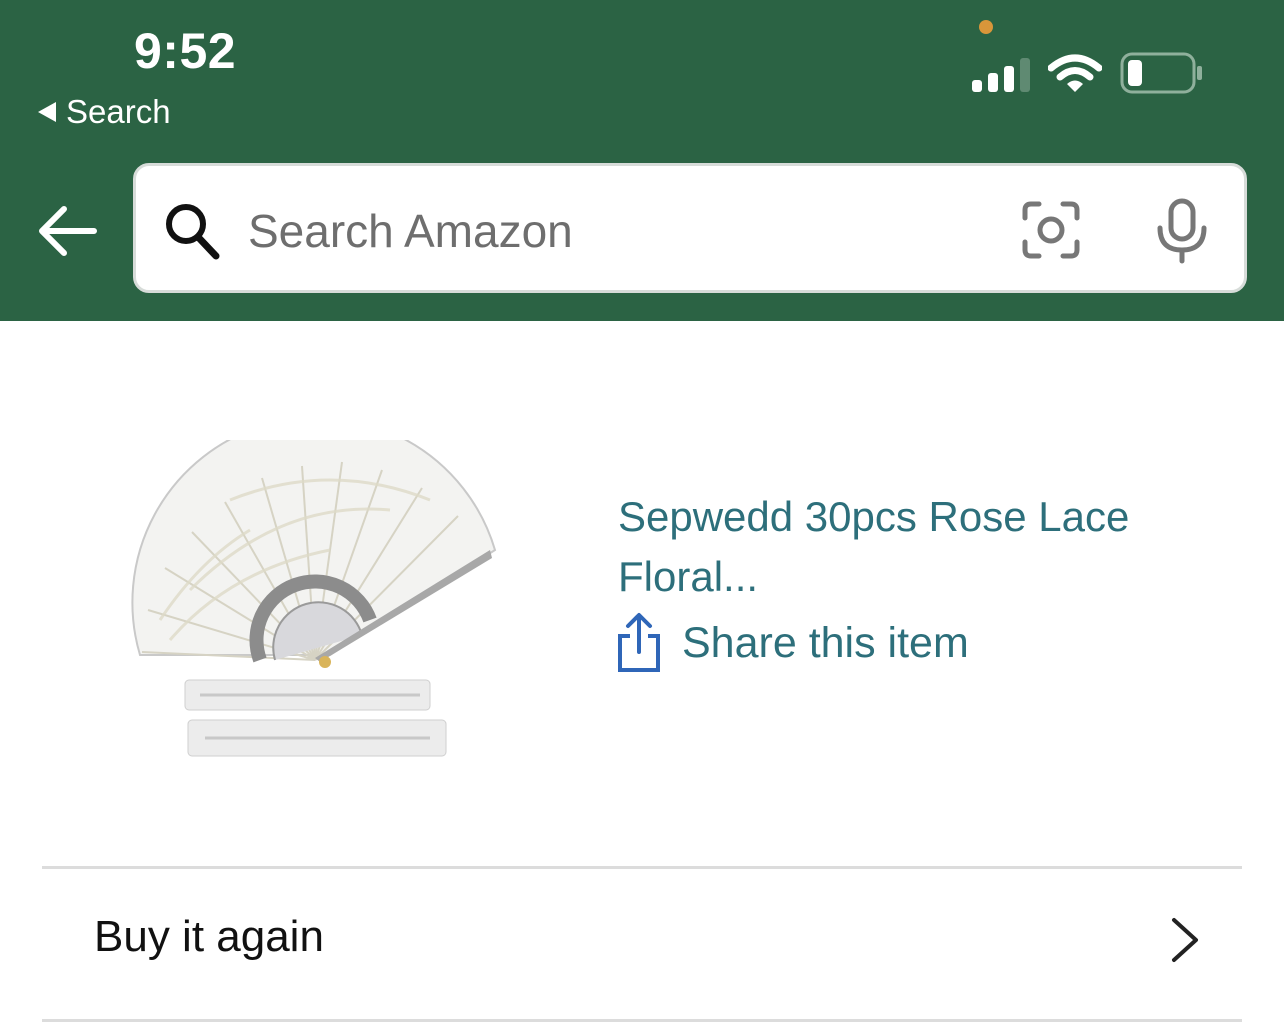 The width and height of the screenshot is (1284, 1028). What do you see at coordinates (1182, 231) in the screenshot?
I see `microphone-icon` at bounding box center [1182, 231].